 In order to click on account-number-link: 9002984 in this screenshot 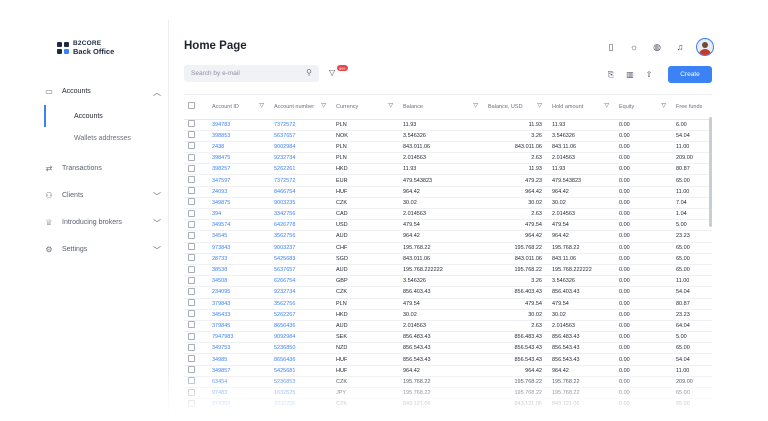, I will do `click(301, 147)`.